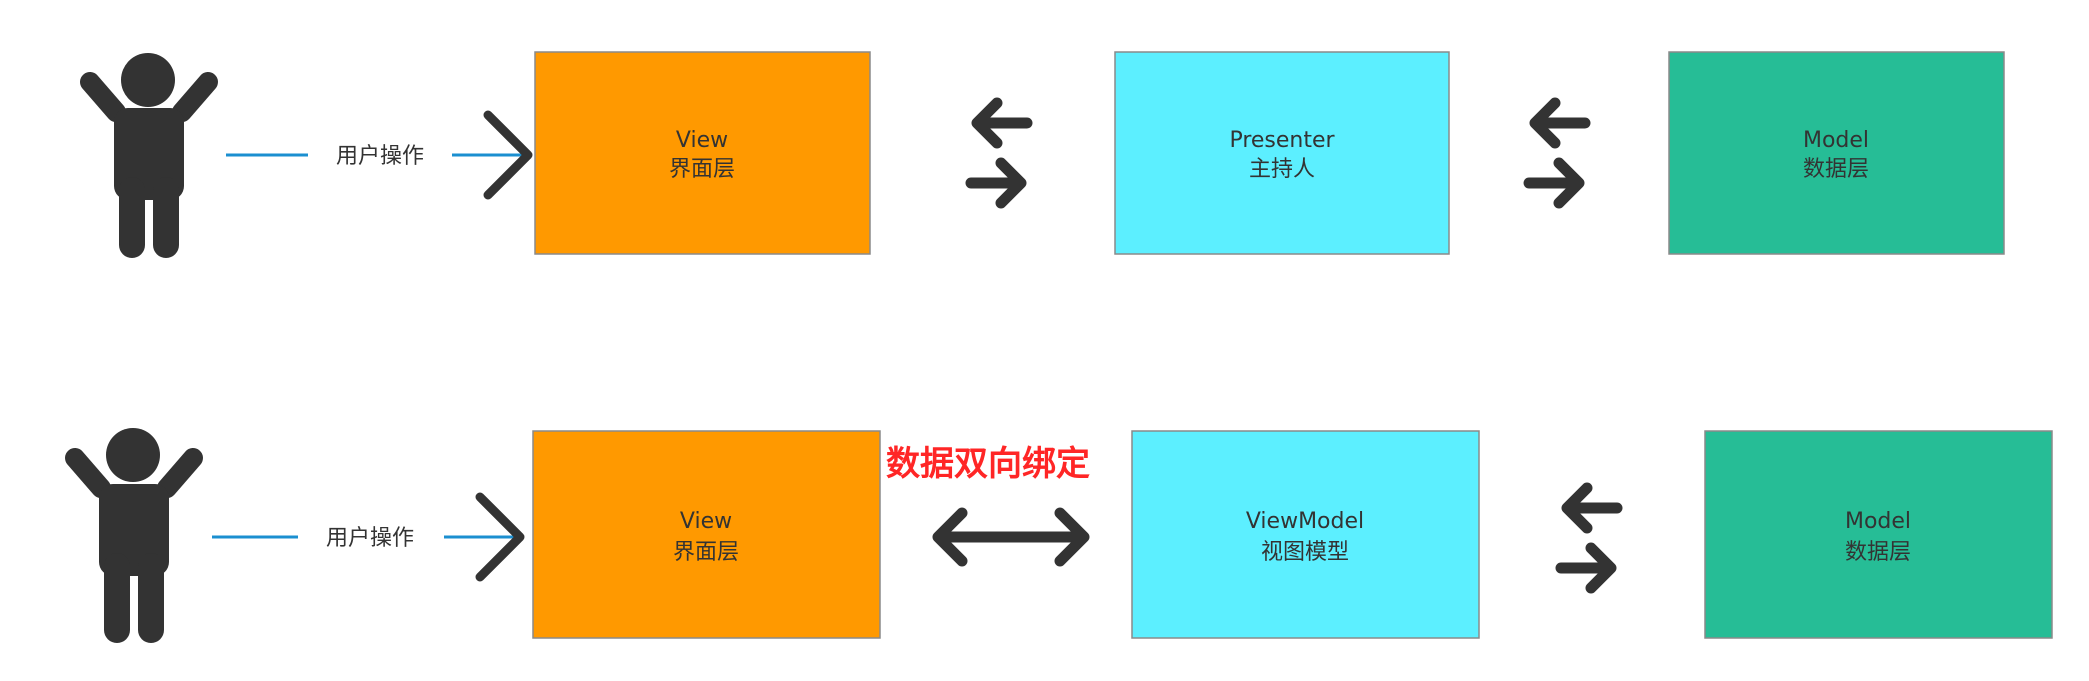 The height and width of the screenshot is (681, 2089). I want to click on viewmodel-box: ViewModel 视图模型, so click(1305, 534).